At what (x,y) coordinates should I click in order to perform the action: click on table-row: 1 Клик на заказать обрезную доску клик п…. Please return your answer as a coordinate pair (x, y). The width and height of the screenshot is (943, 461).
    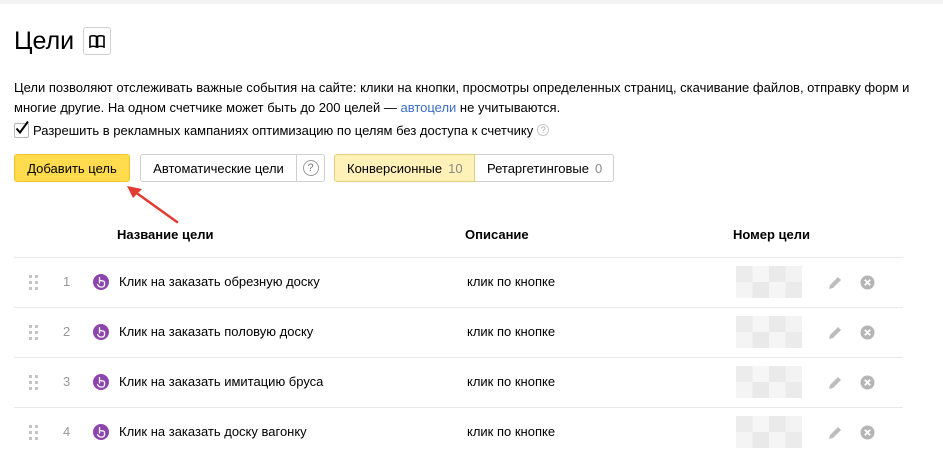
    Looking at the image, I should click on (458, 282).